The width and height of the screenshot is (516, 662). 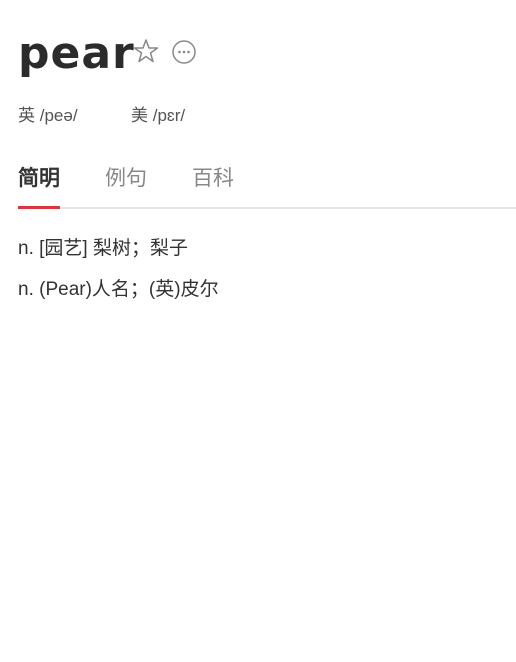 What do you see at coordinates (76, 53) in the screenshot?
I see `headword: pear` at bounding box center [76, 53].